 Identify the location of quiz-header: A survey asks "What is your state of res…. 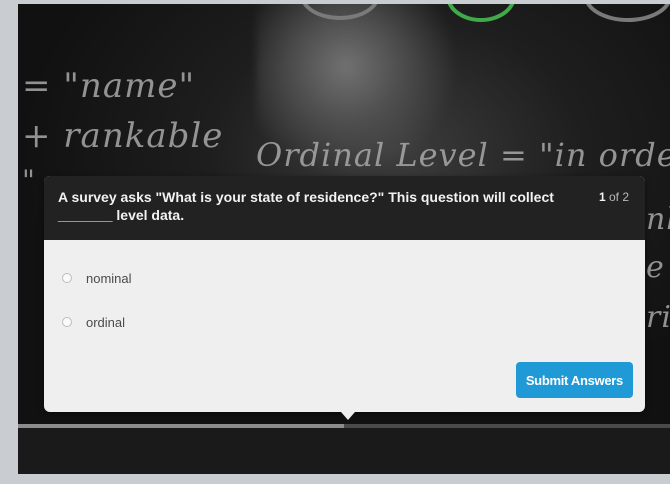
(344, 208).